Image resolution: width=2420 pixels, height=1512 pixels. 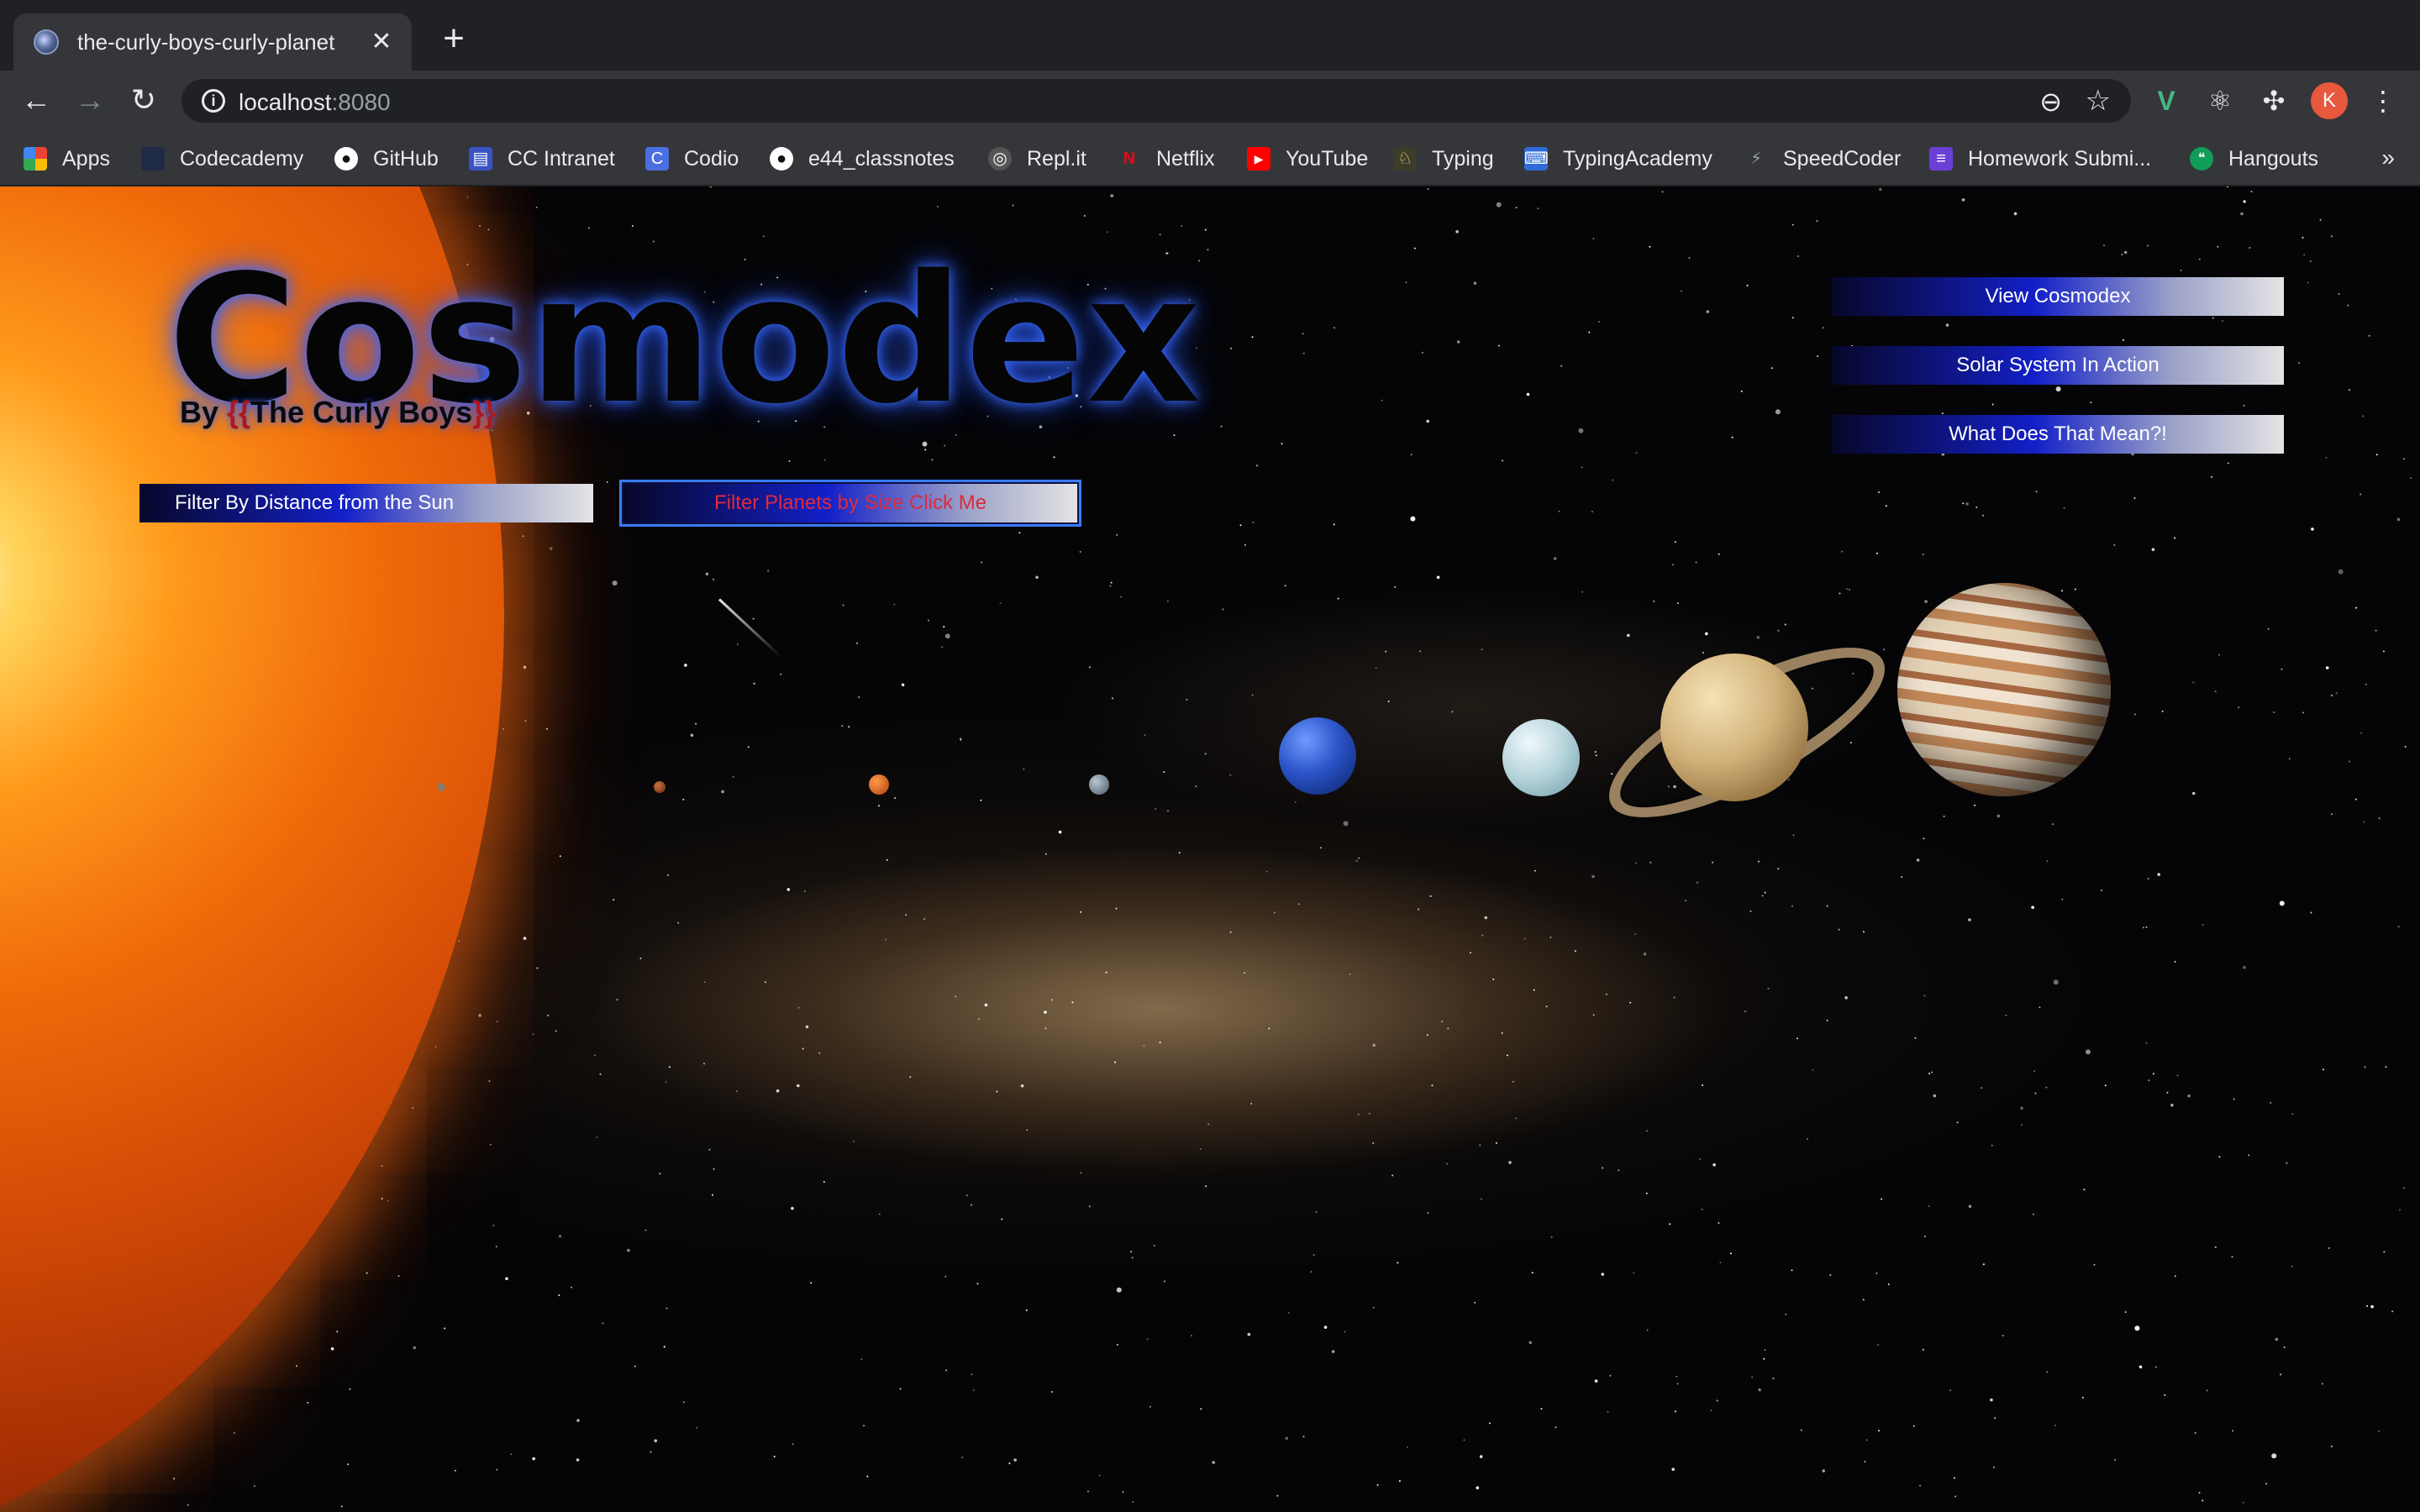 What do you see at coordinates (386, 158) in the screenshot?
I see `bookmark-github: ● GitHub` at bounding box center [386, 158].